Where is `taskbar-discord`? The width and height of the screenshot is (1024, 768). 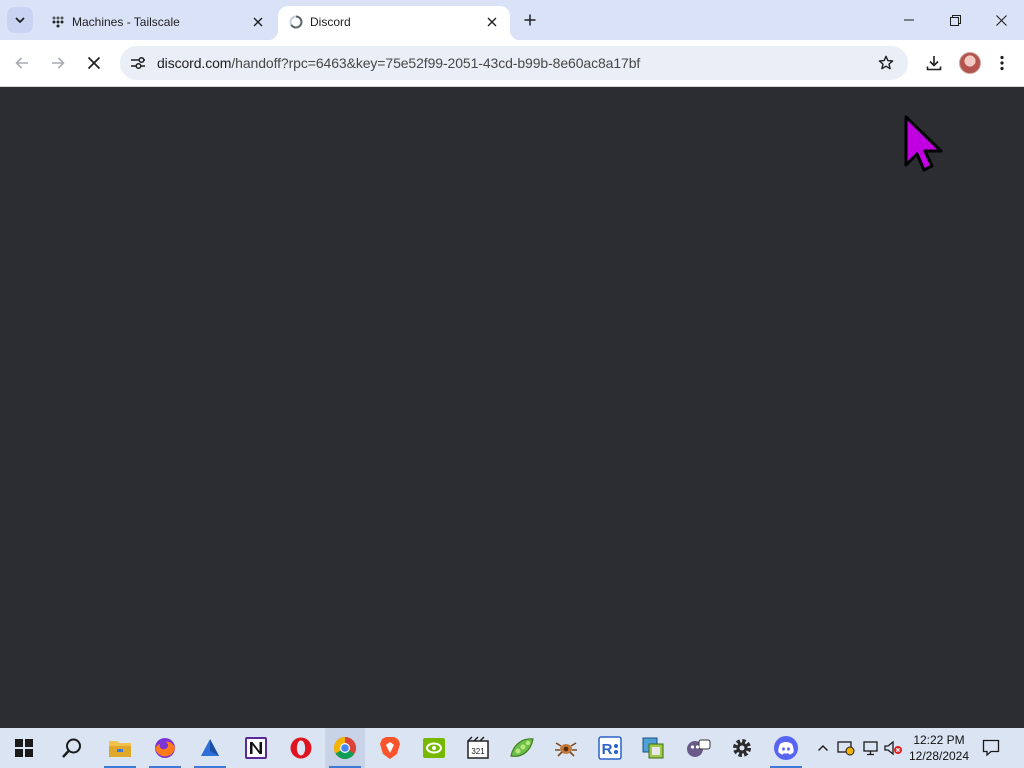 taskbar-discord is located at coordinates (786, 748).